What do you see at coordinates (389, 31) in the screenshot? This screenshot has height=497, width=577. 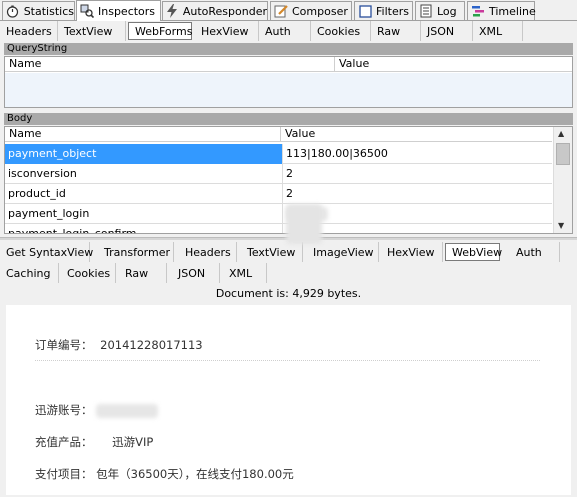 I see `tab-label: Raw` at bounding box center [389, 31].